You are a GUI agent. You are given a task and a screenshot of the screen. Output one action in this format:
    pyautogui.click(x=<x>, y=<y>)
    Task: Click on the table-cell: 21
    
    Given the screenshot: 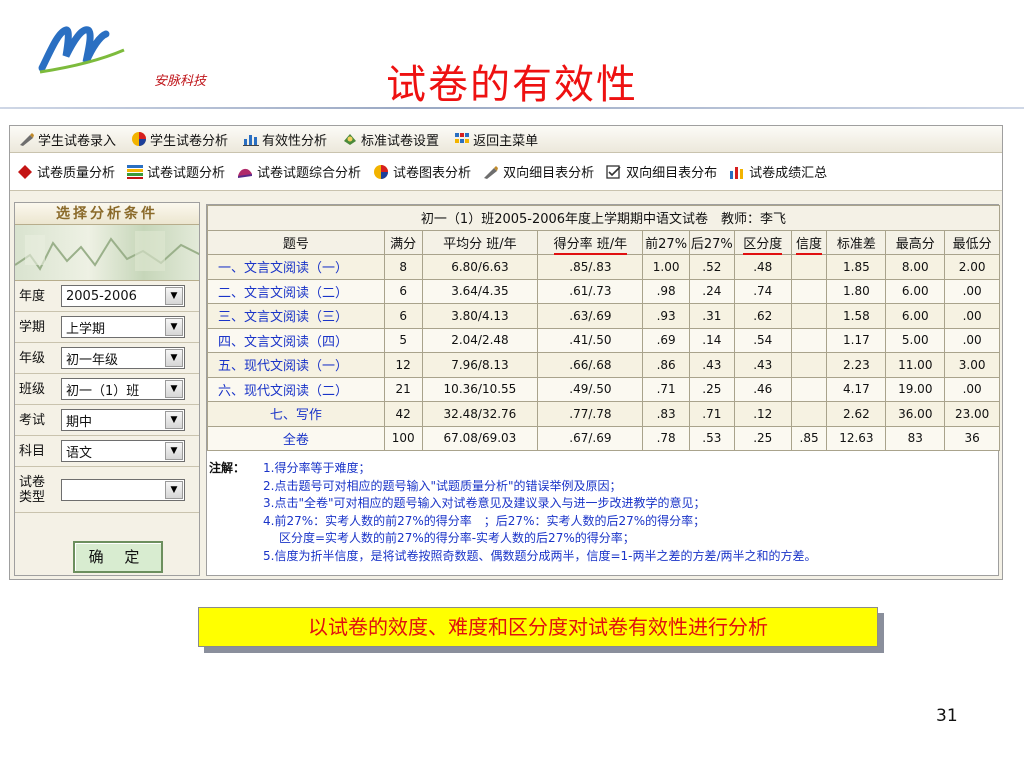 What is the action you would take?
    pyautogui.click(x=403, y=389)
    